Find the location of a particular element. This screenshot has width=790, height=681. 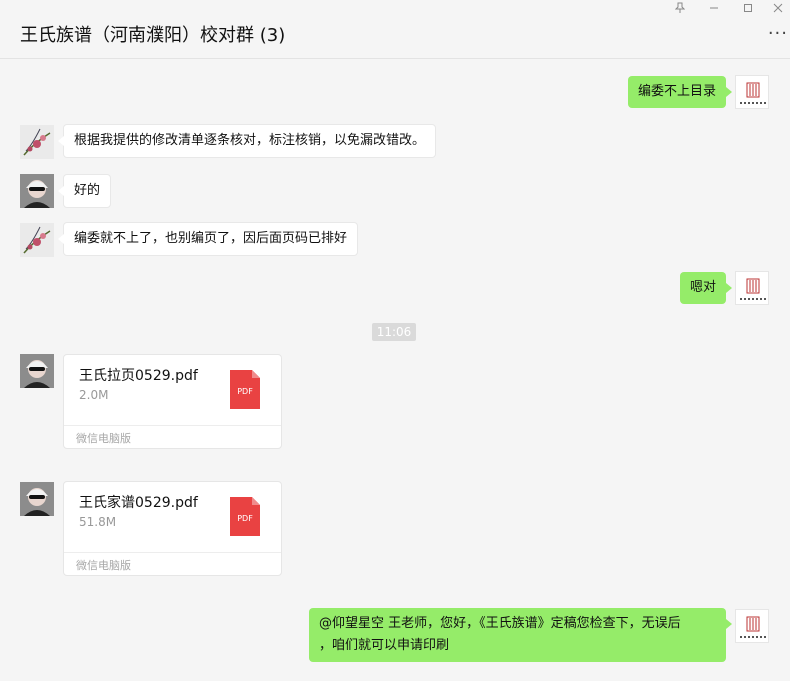

file-message-card: 王氏拉页0529.pdf 2.0M PDF 微信电脑版 is located at coordinates (172, 401).